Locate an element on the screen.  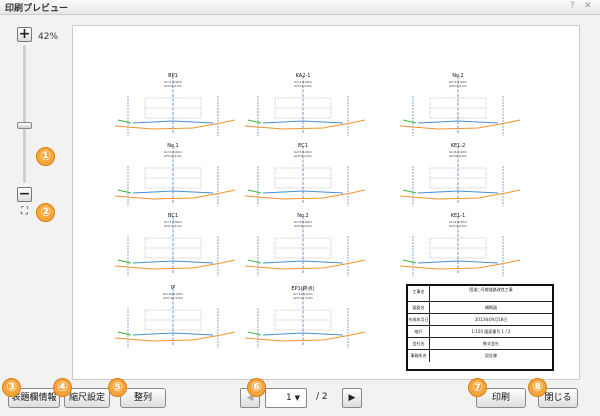
section-title: BP1 is located at coordinates (173, 76).